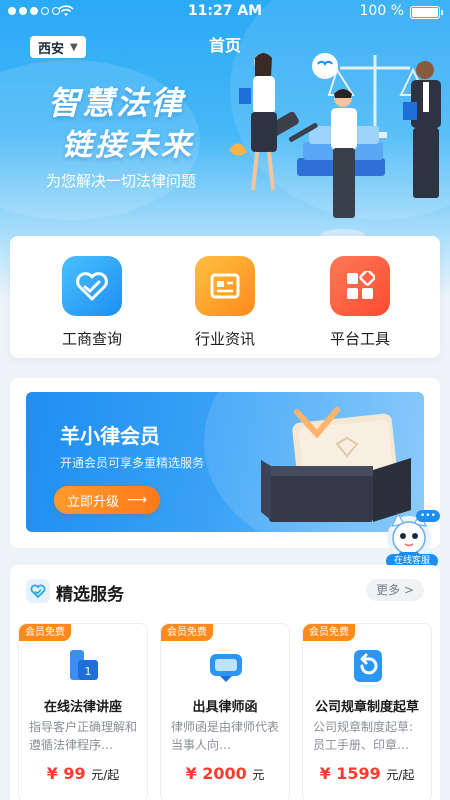  I want to click on kefu-badge: •••, so click(428, 516).